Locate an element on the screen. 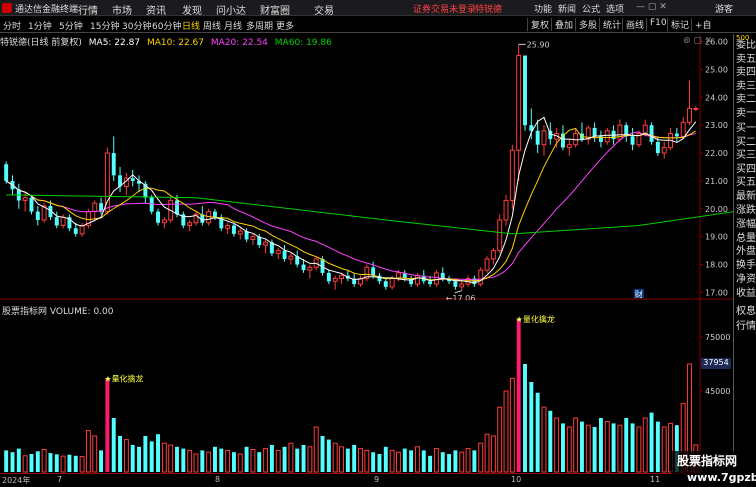 The image size is (756, 487). tool-mark: 标记 is located at coordinates (678, 24).